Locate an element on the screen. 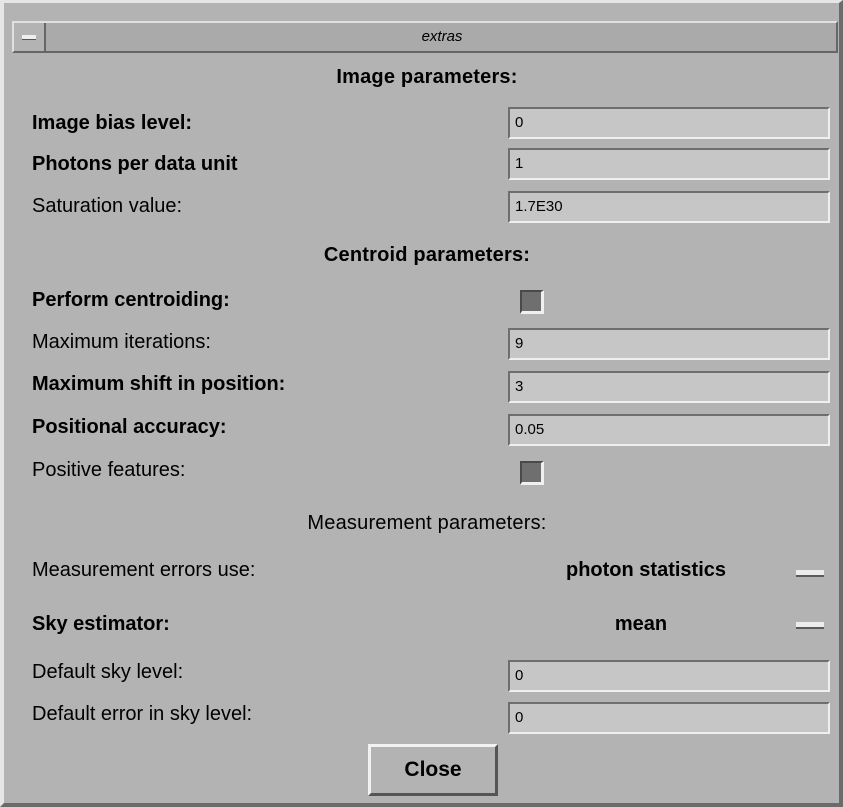 The image size is (843, 807). window-menu-icon is located at coordinates (29, 37).